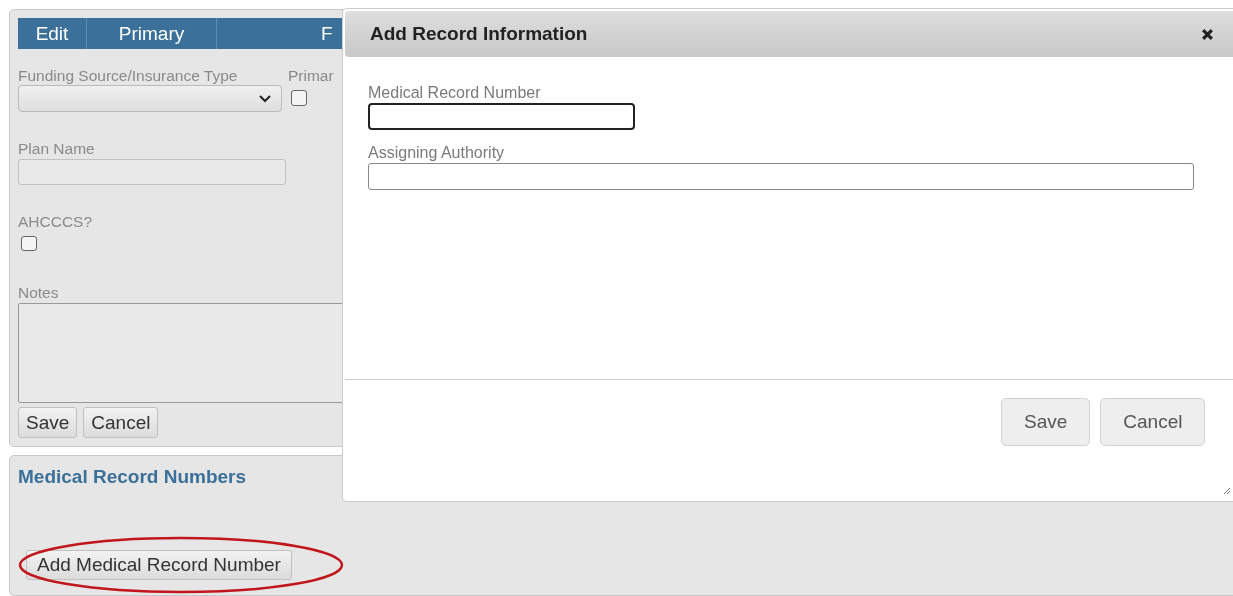 The height and width of the screenshot is (596, 1233). What do you see at coordinates (436, 153) in the screenshot?
I see `field-label: Assigning Authority` at bounding box center [436, 153].